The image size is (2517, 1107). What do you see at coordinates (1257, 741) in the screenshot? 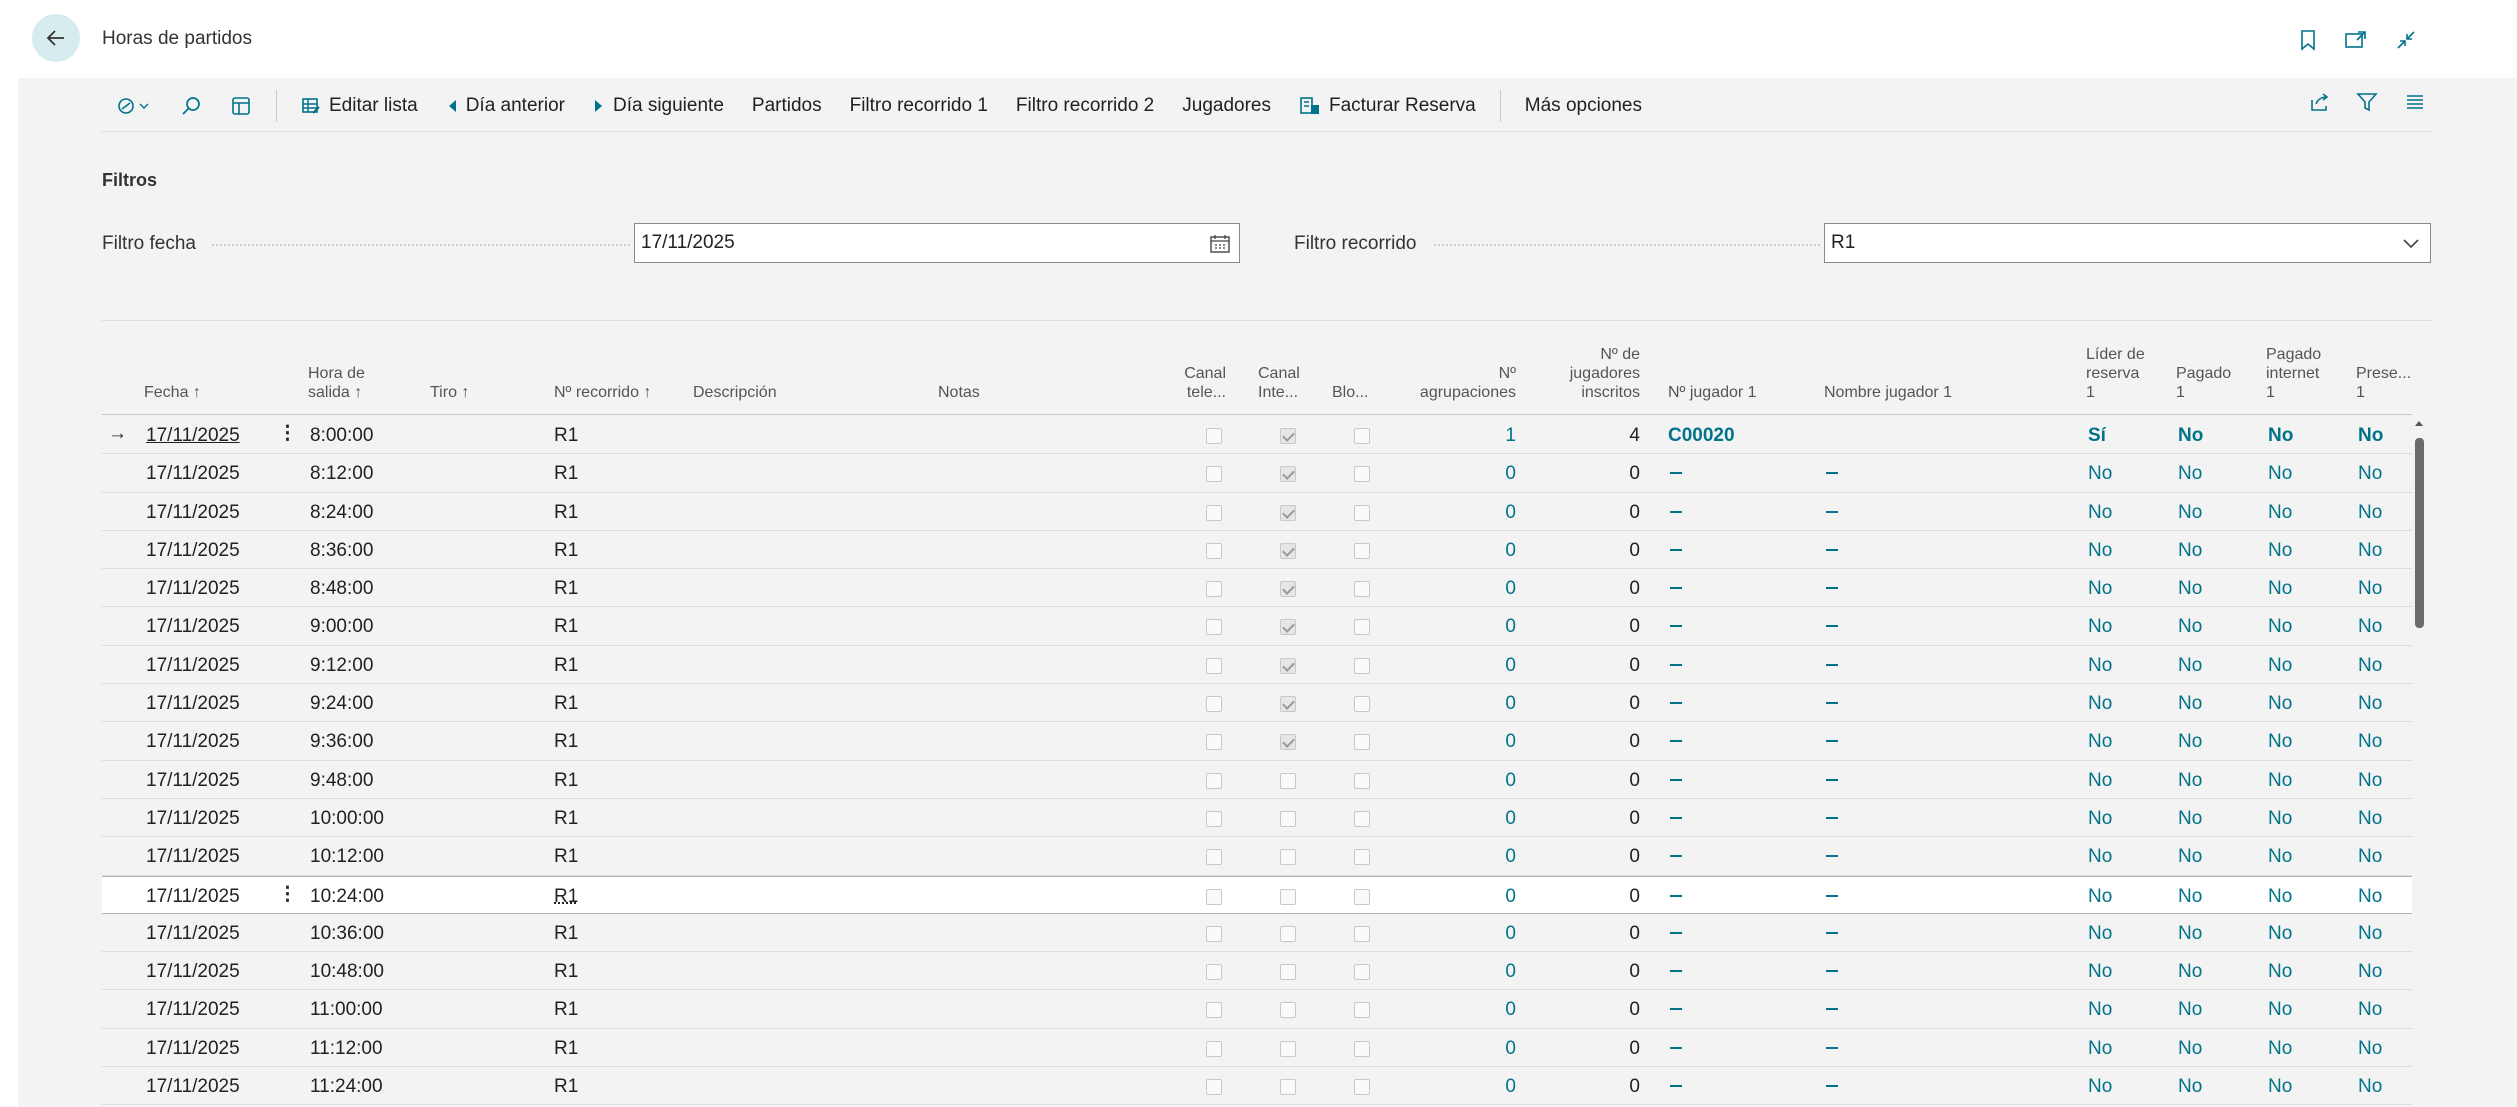
I see `table-row: 17/11/2025 9:36:00 R1 0 0 No No No No` at bounding box center [1257, 741].